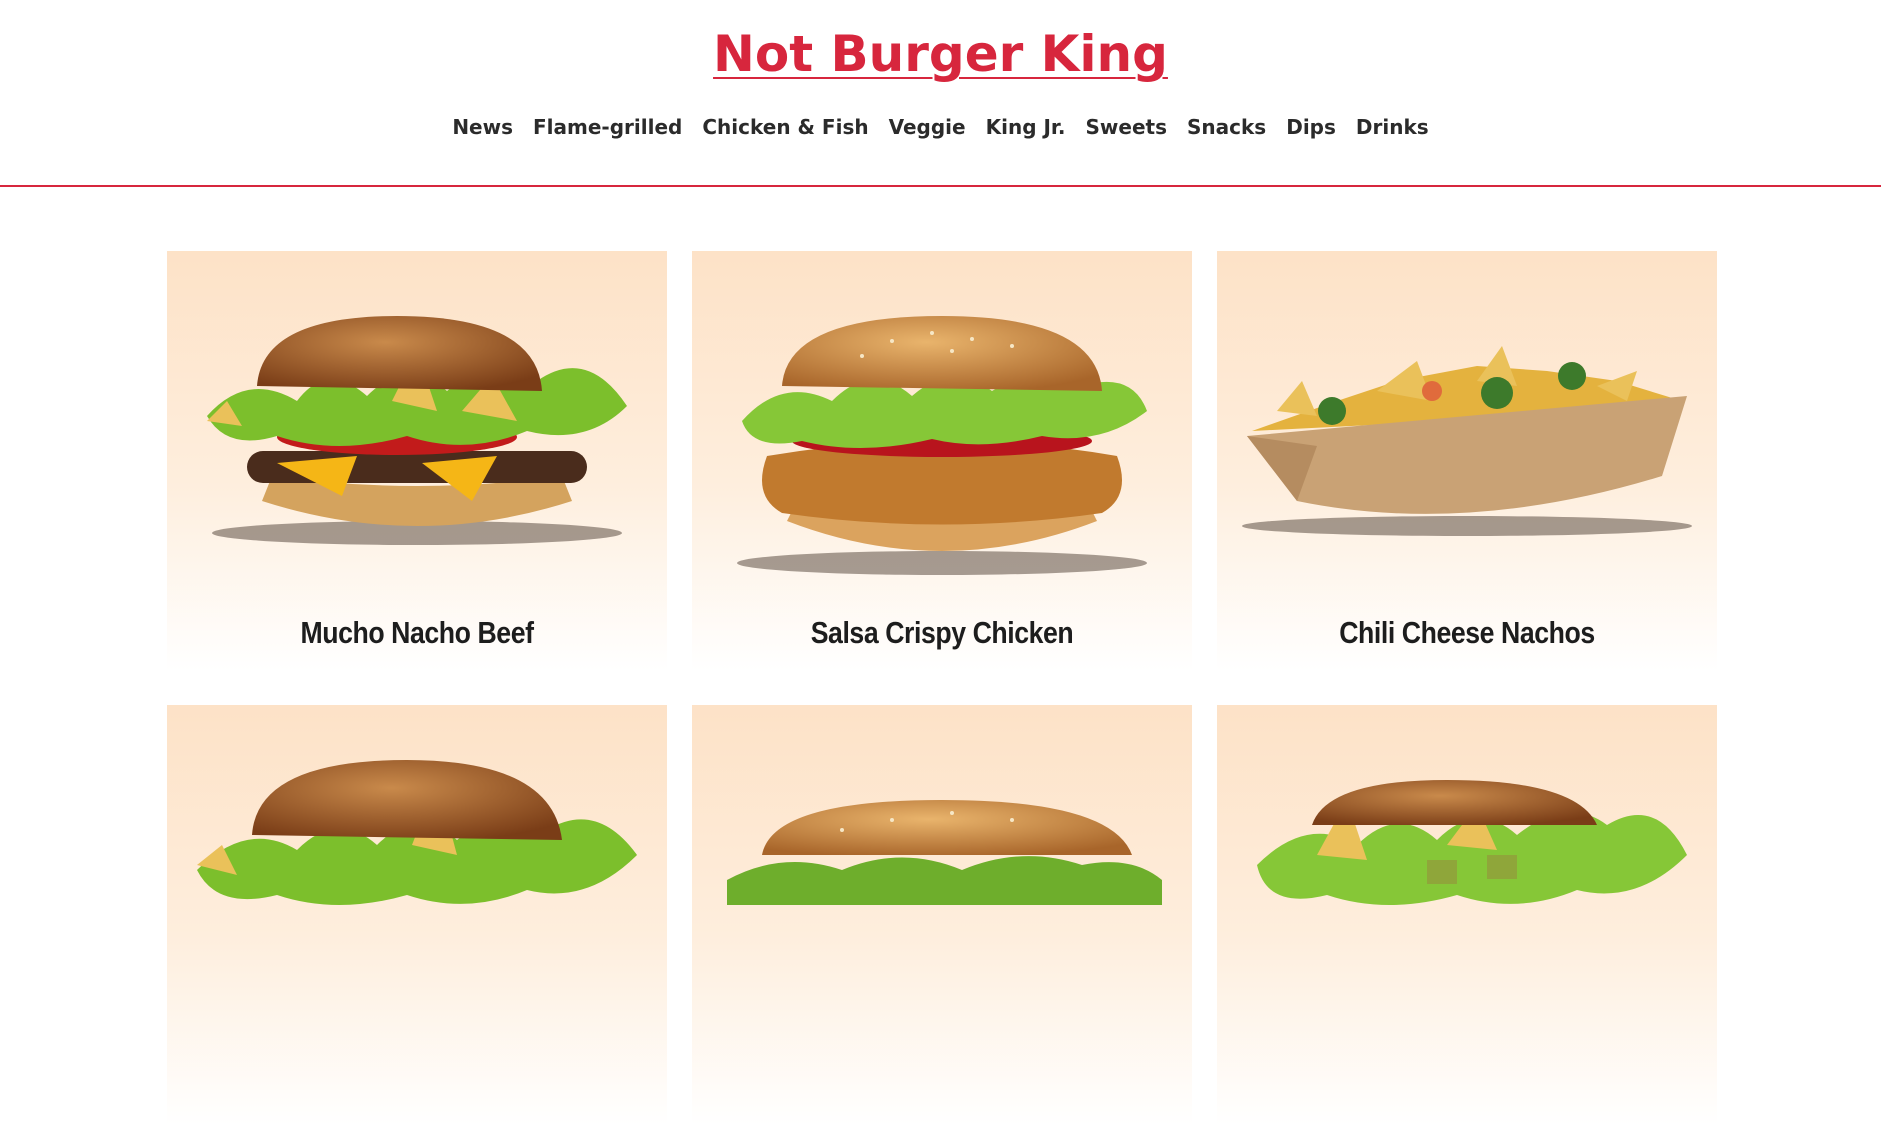 The width and height of the screenshot is (1881, 1125). Describe the element at coordinates (607, 127) in the screenshot. I see `nav-flame-grilled: Flame-grilled` at that location.